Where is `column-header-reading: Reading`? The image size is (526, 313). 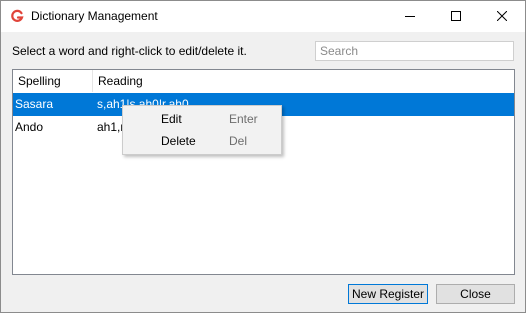
column-header-reading: Reading is located at coordinates (303, 81).